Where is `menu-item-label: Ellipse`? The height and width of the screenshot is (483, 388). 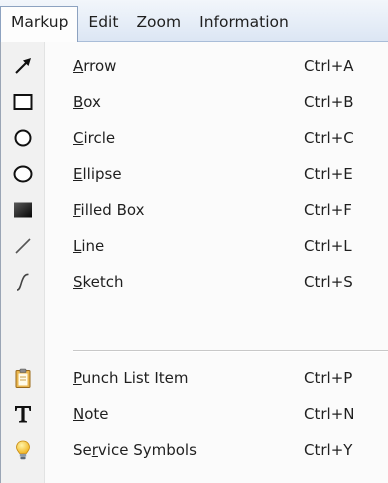 menu-item-label: Ellipse is located at coordinates (97, 174).